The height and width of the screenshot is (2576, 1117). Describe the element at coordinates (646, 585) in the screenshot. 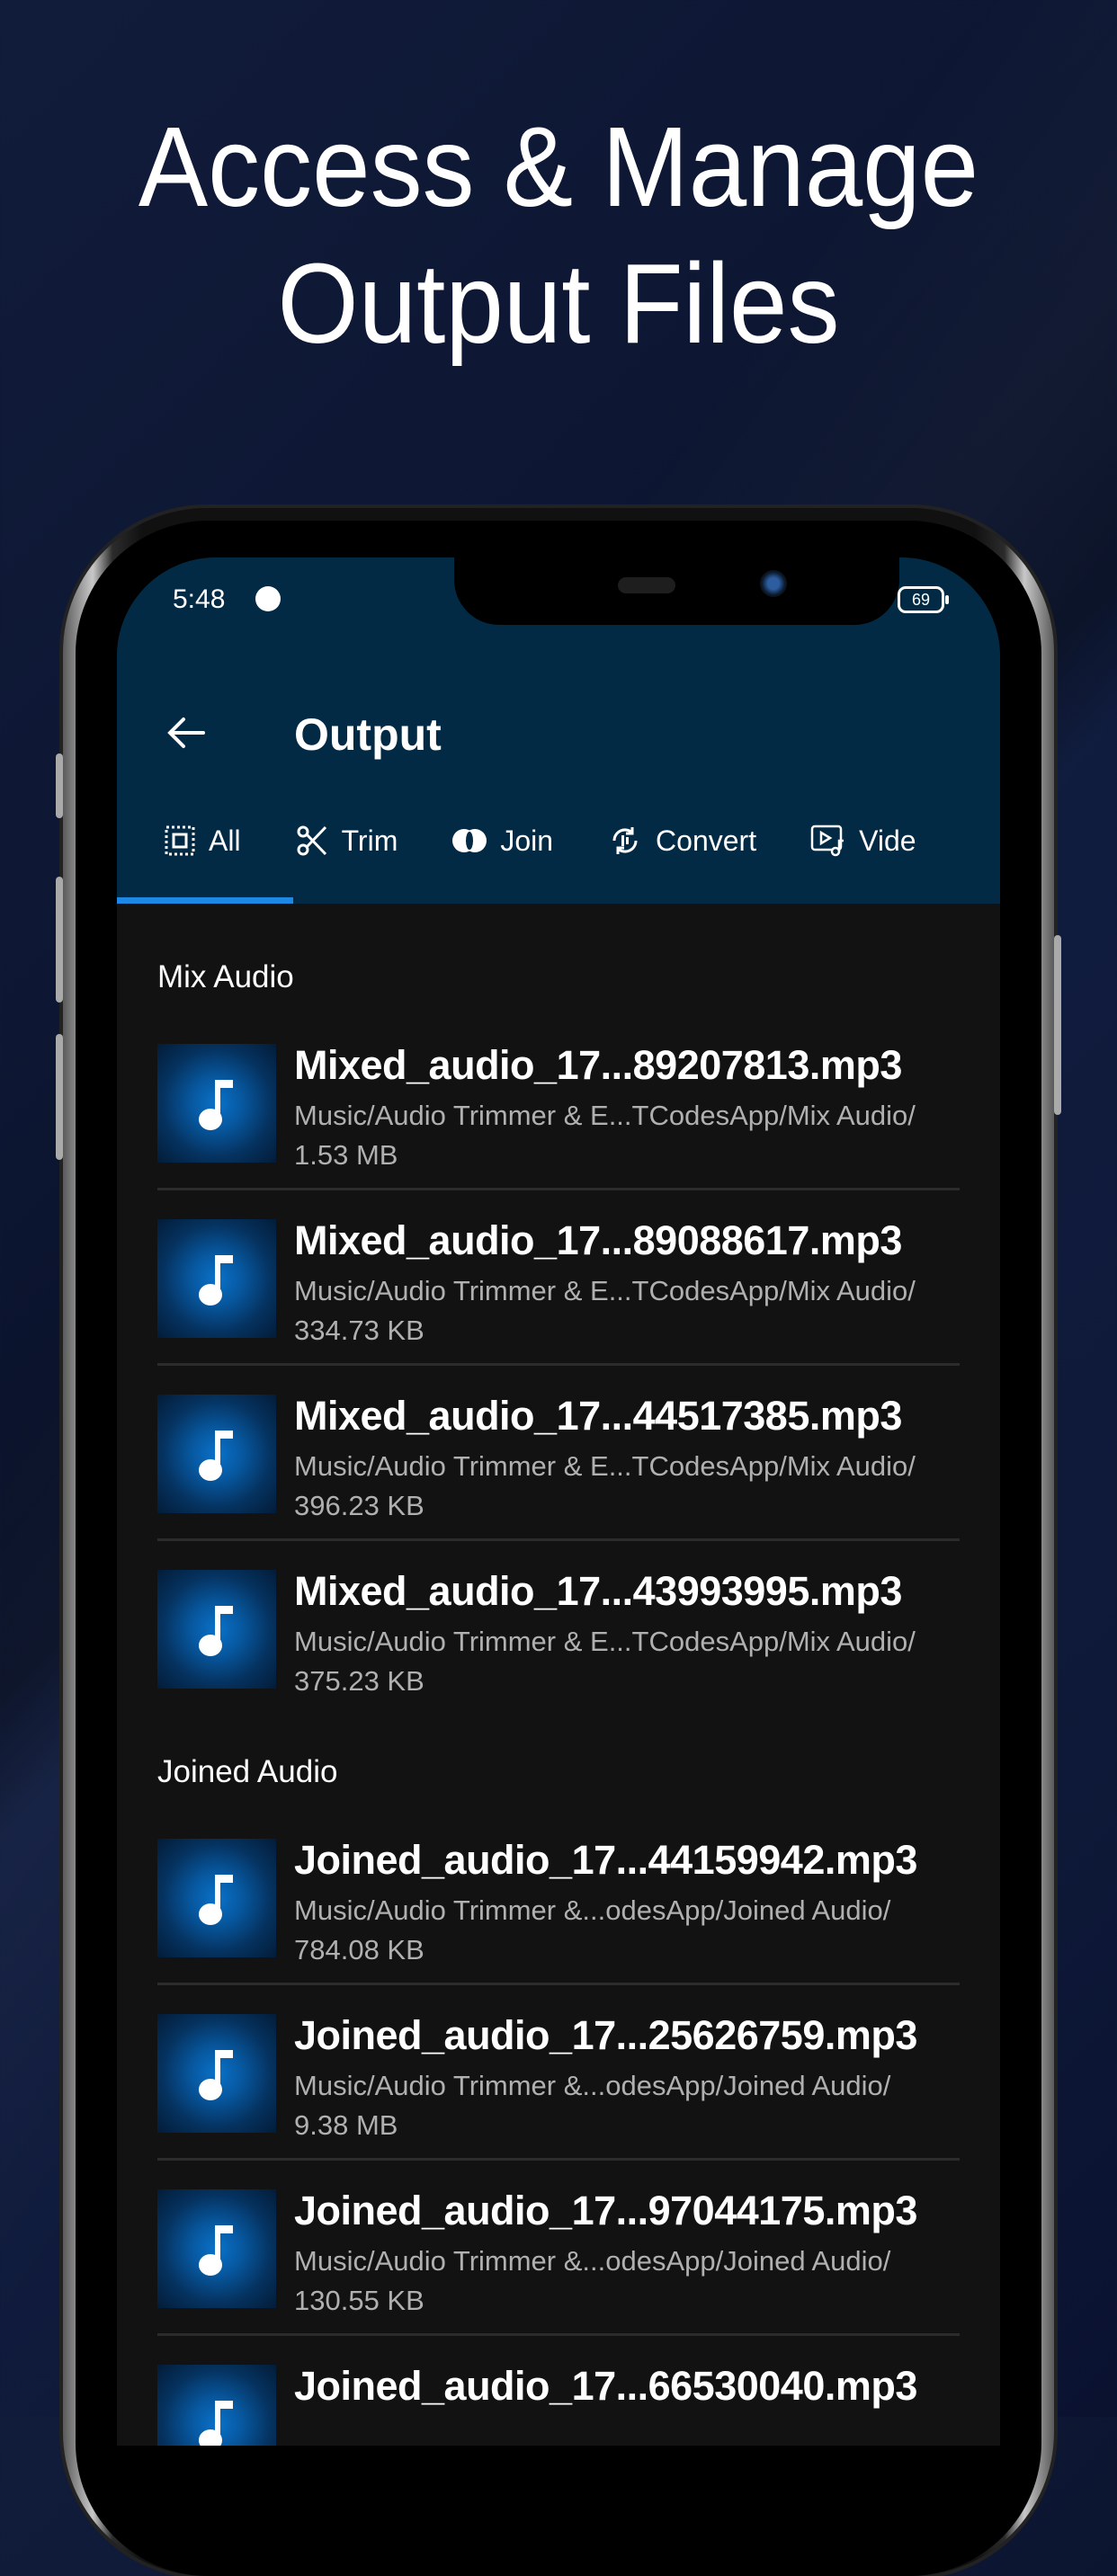

I see `speaker-grille` at that location.